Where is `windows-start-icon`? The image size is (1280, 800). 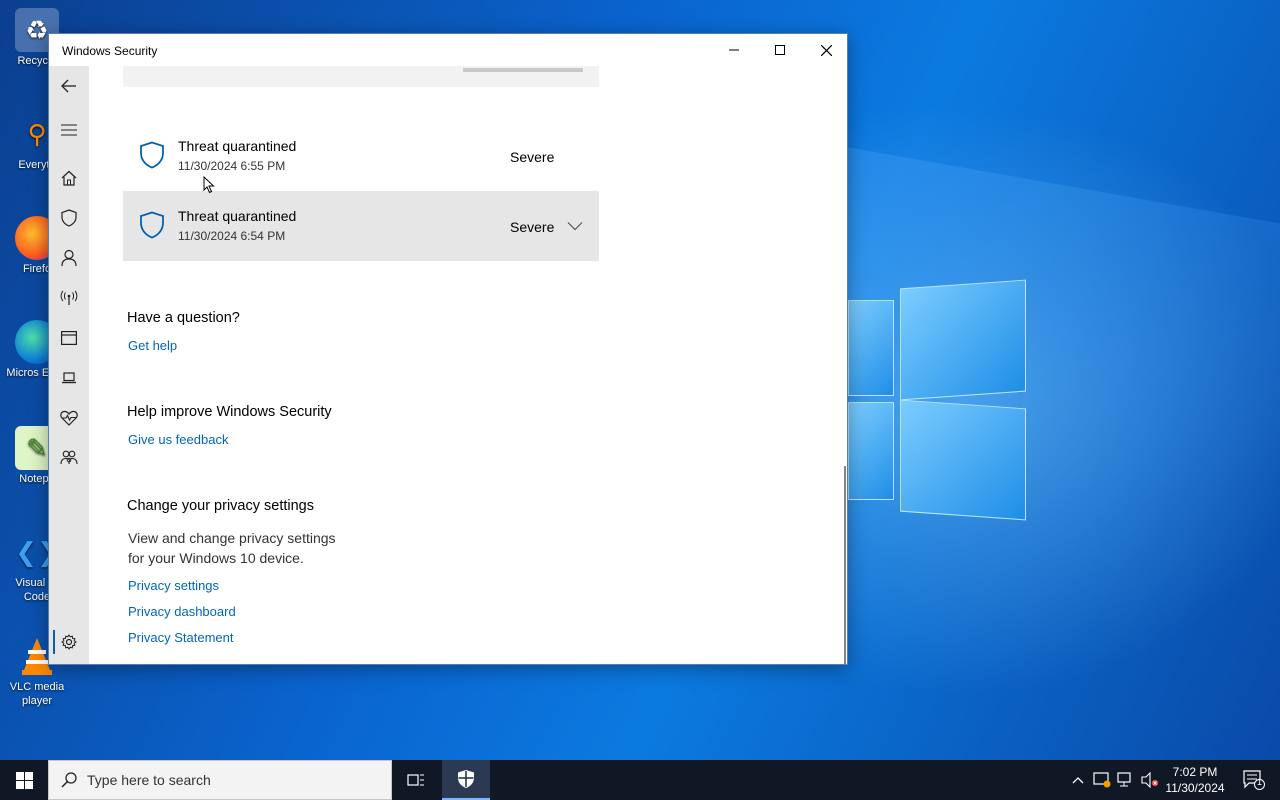
windows-start-icon is located at coordinates (24, 780).